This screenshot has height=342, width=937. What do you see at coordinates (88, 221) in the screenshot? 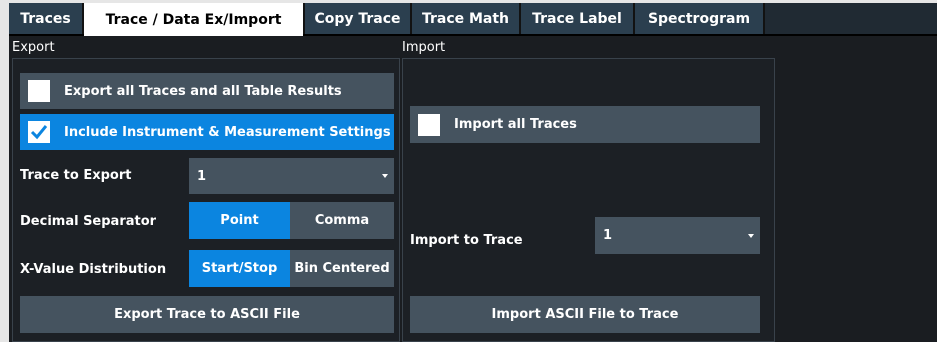
I see `decimal-separator-label: Decimal Separator` at bounding box center [88, 221].